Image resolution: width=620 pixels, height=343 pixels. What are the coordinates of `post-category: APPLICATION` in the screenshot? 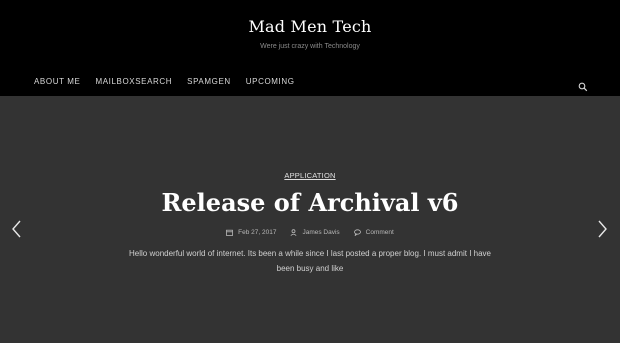 It's located at (310, 175).